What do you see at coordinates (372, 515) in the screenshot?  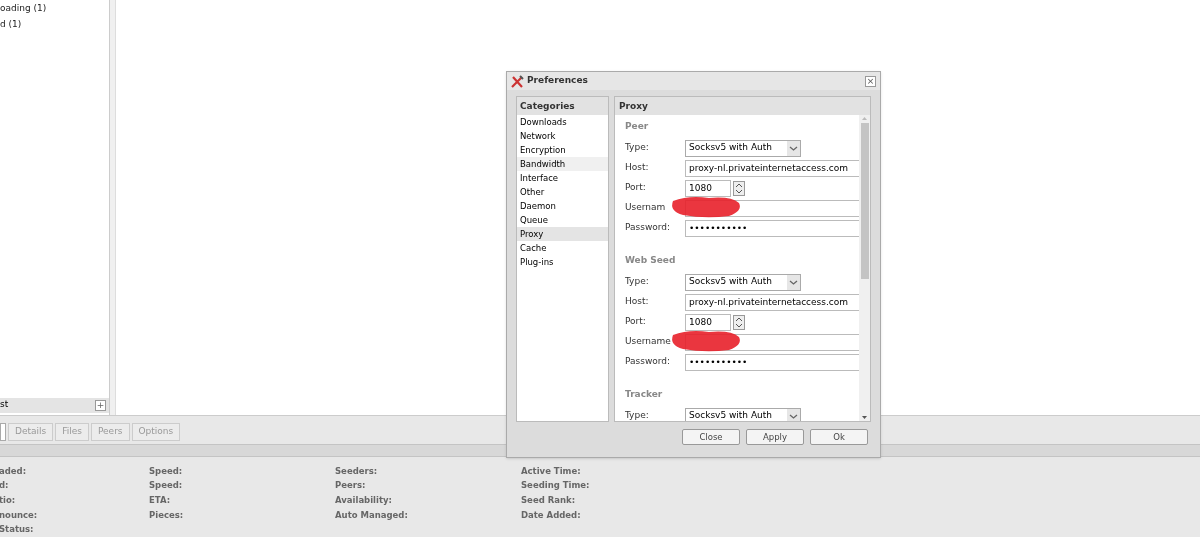 I see `detail-label: Auto Managed:` at bounding box center [372, 515].